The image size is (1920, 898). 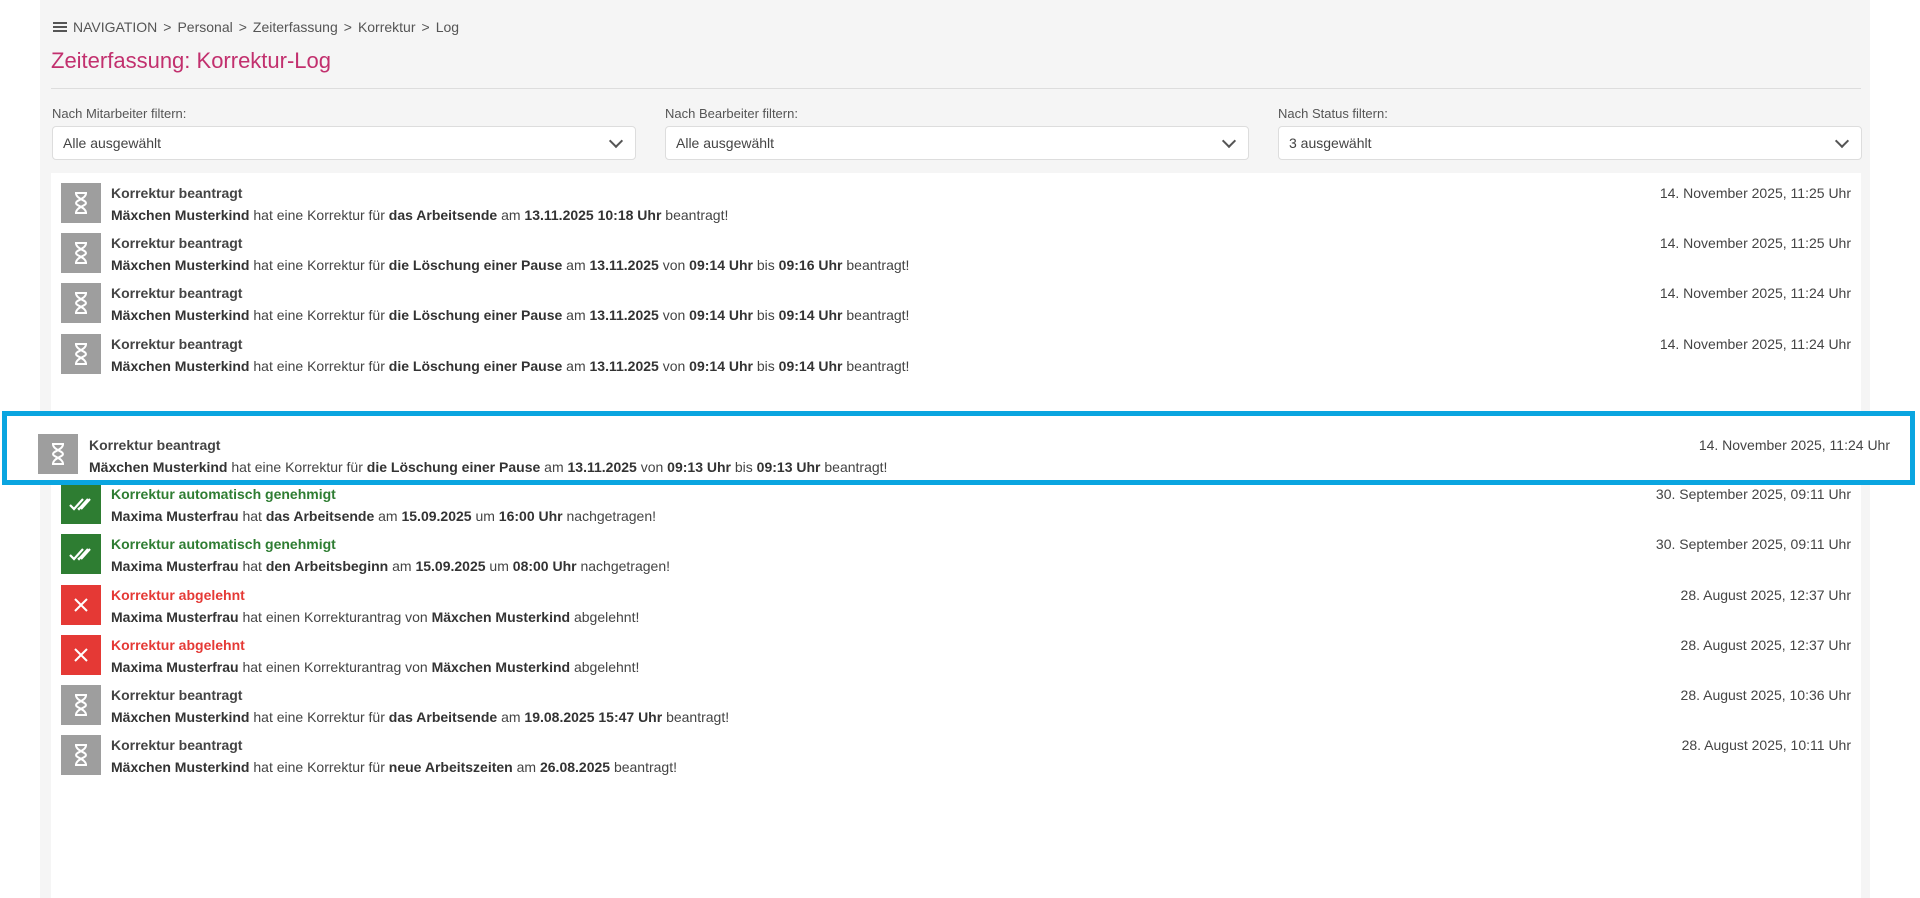 What do you see at coordinates (447, 27) in the screenshot?
I see `breadcrumb-item-log: Log` at bounding box center [447, 27].